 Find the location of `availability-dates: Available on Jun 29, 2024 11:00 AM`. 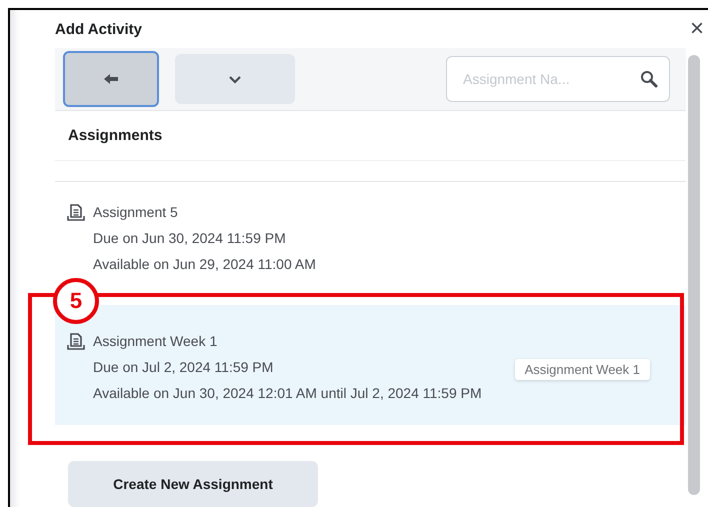

availability-dates: Available on Jun 29, 2024 11:00 AM is located at coordinates (204, 264).